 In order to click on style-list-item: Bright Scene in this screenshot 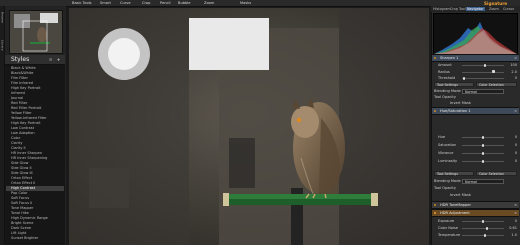, I will do `click(35, 223)`.